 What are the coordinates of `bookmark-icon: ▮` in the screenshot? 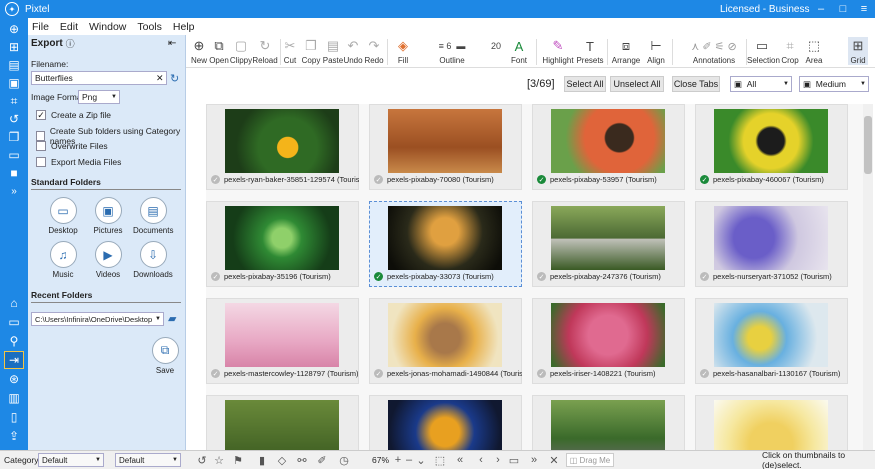 It's located at (262, 460).